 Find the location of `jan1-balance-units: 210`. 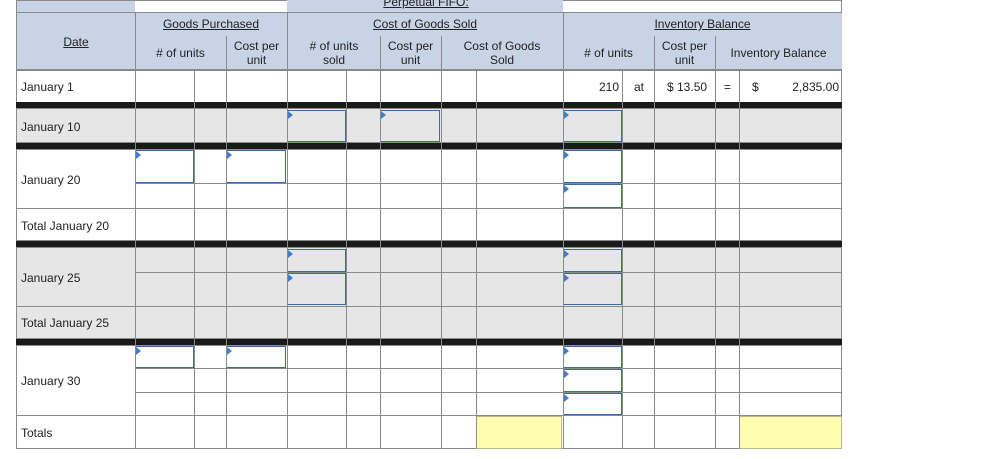

jan1-balance-units: 210 is located at coordinates (608, 87).